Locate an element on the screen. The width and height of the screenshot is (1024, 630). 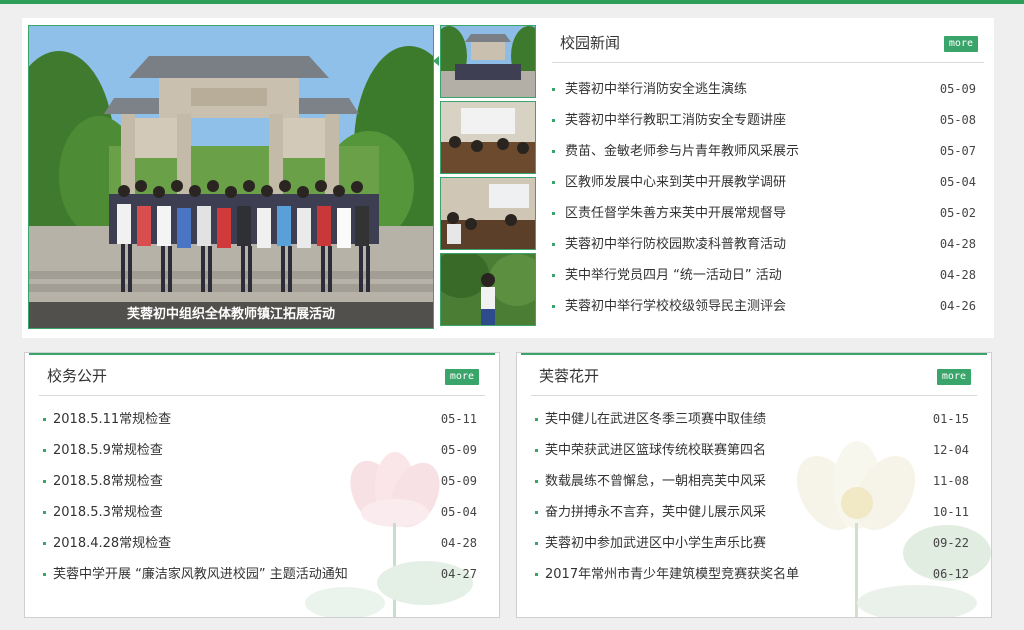
list-item: 数载晨练不曾懈怠，一朝相亮芙中风采 11-08 is located at coordinates (756, 481).